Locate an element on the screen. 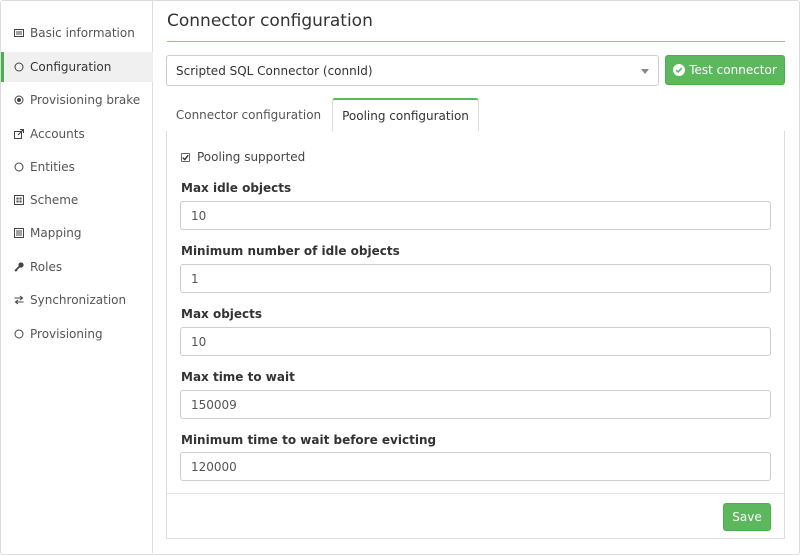  sidebar-item-label: Provisioning is located at coordinates (66, 334).